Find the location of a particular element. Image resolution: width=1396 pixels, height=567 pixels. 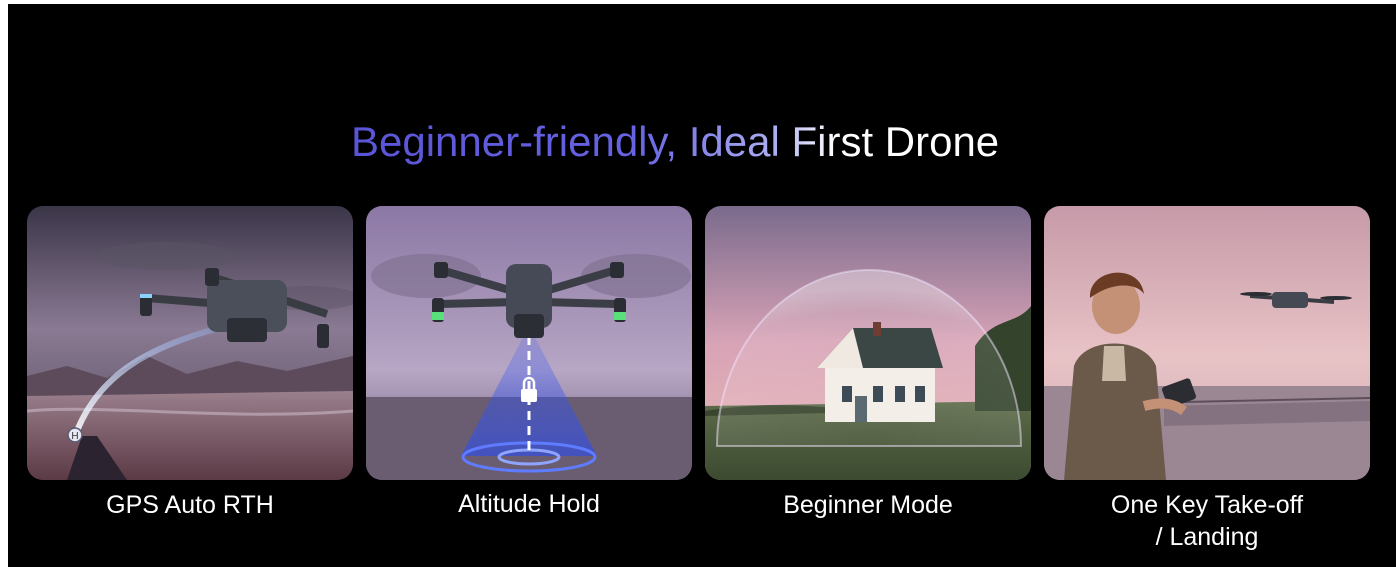

gps-rth-image: H is located at coordinates (190, 343).